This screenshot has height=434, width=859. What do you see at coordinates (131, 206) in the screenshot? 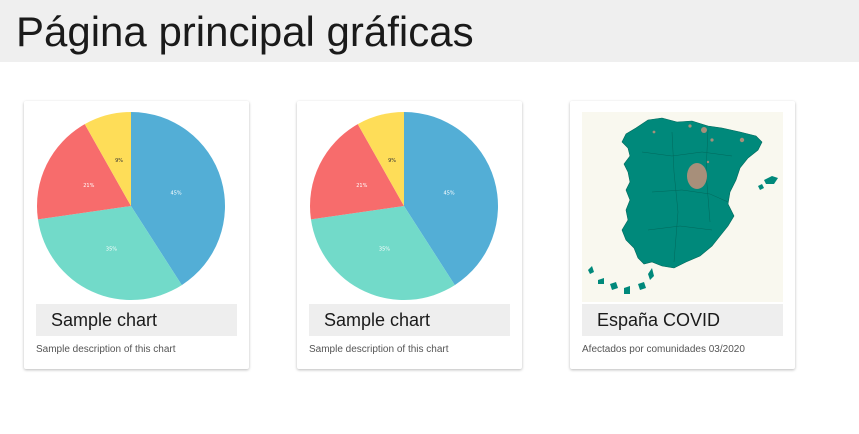
I see `pie-chart-1: 45% 35% 21% 9%` at bounding box center [131, 206].